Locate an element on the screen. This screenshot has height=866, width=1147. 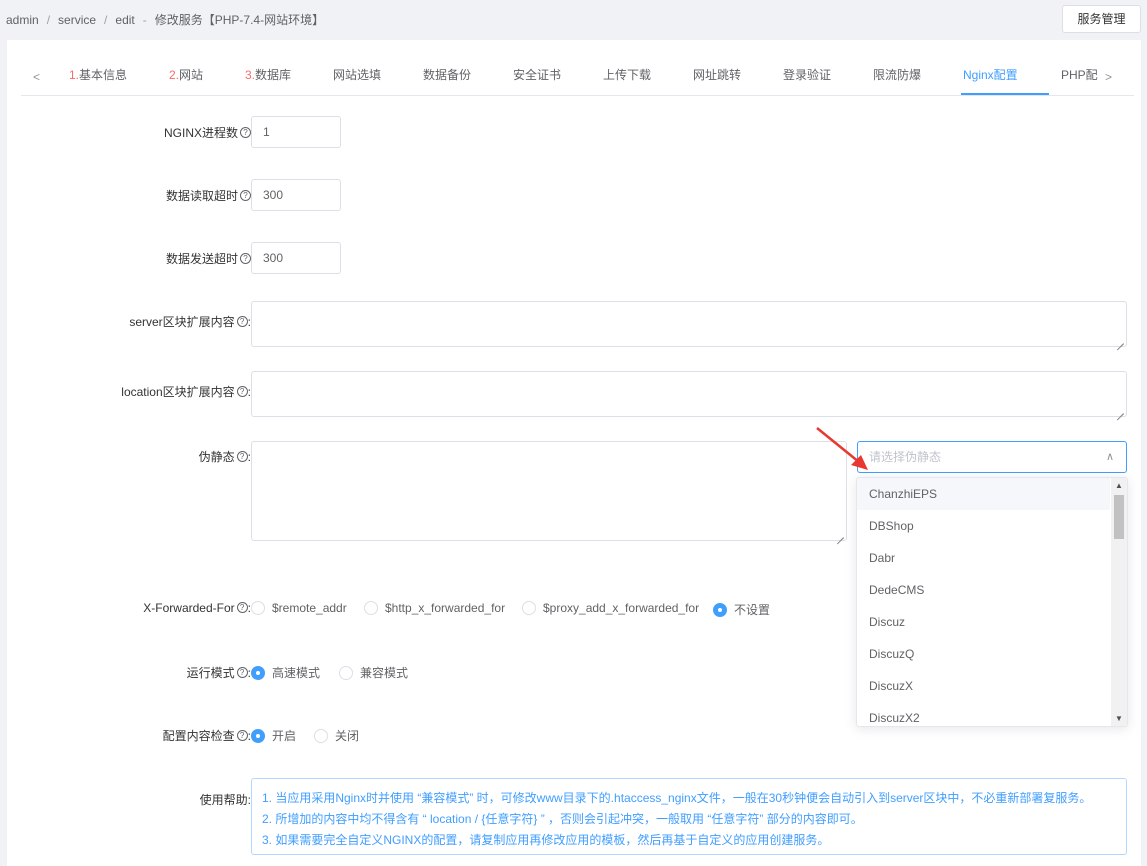
rewrite-option-dedecms: DedeCMS is located at coordinates (983, 590).